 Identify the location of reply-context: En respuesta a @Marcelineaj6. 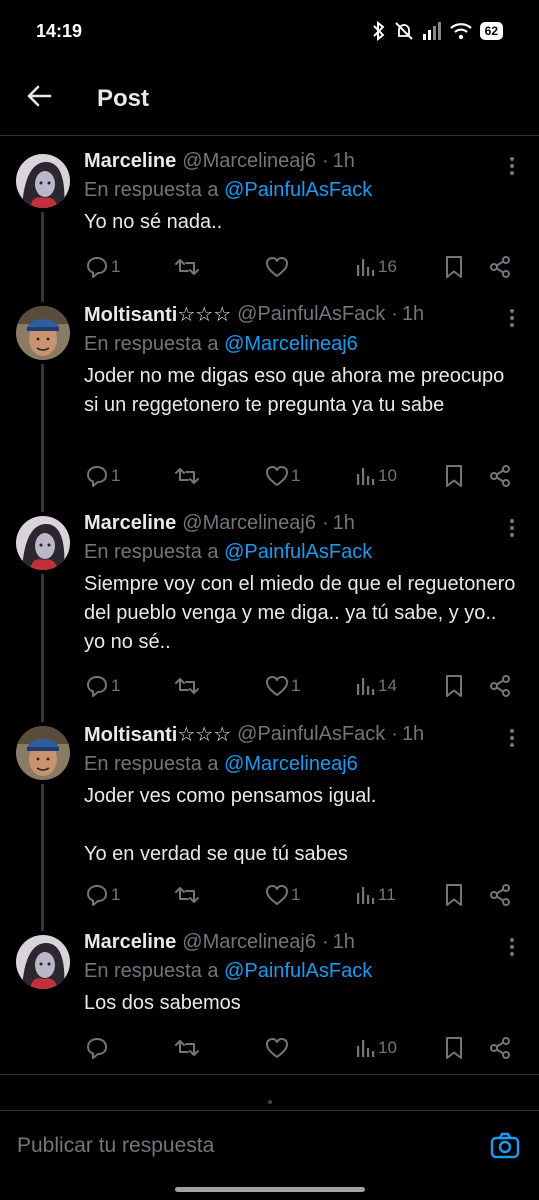
(302, 344).